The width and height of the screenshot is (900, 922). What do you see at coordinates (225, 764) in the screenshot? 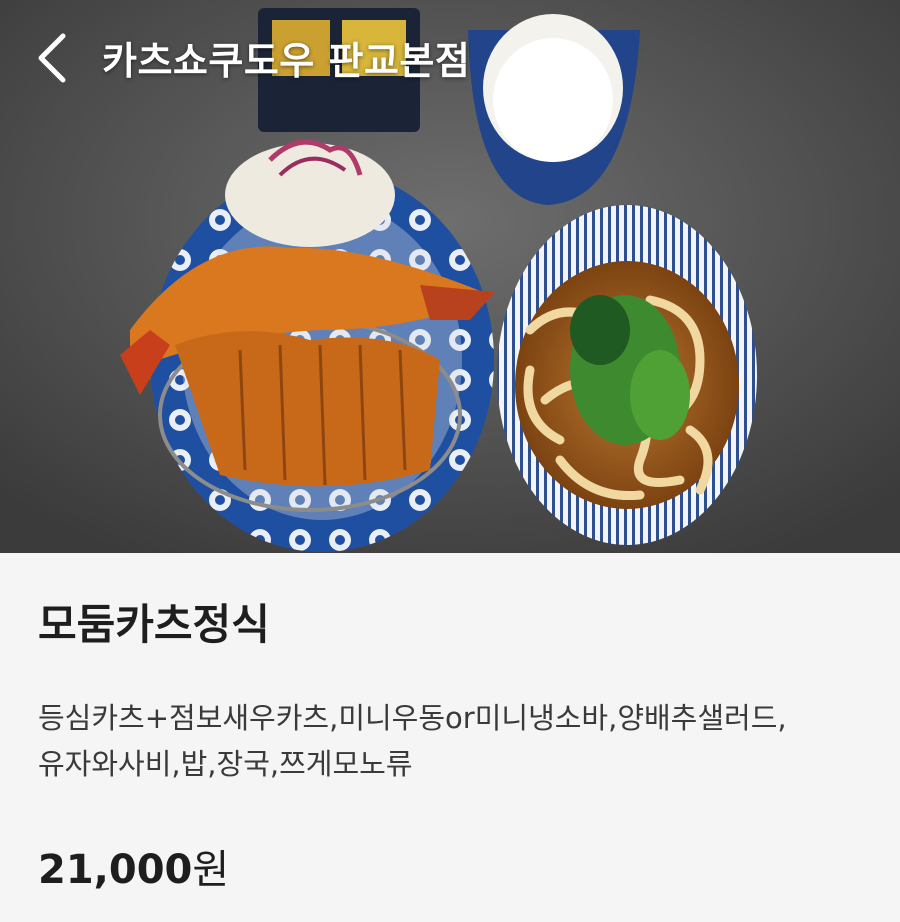
I see `description-line: 유자와사비,밥,장국,쯔게모노류` at bounding box center [225, 764].